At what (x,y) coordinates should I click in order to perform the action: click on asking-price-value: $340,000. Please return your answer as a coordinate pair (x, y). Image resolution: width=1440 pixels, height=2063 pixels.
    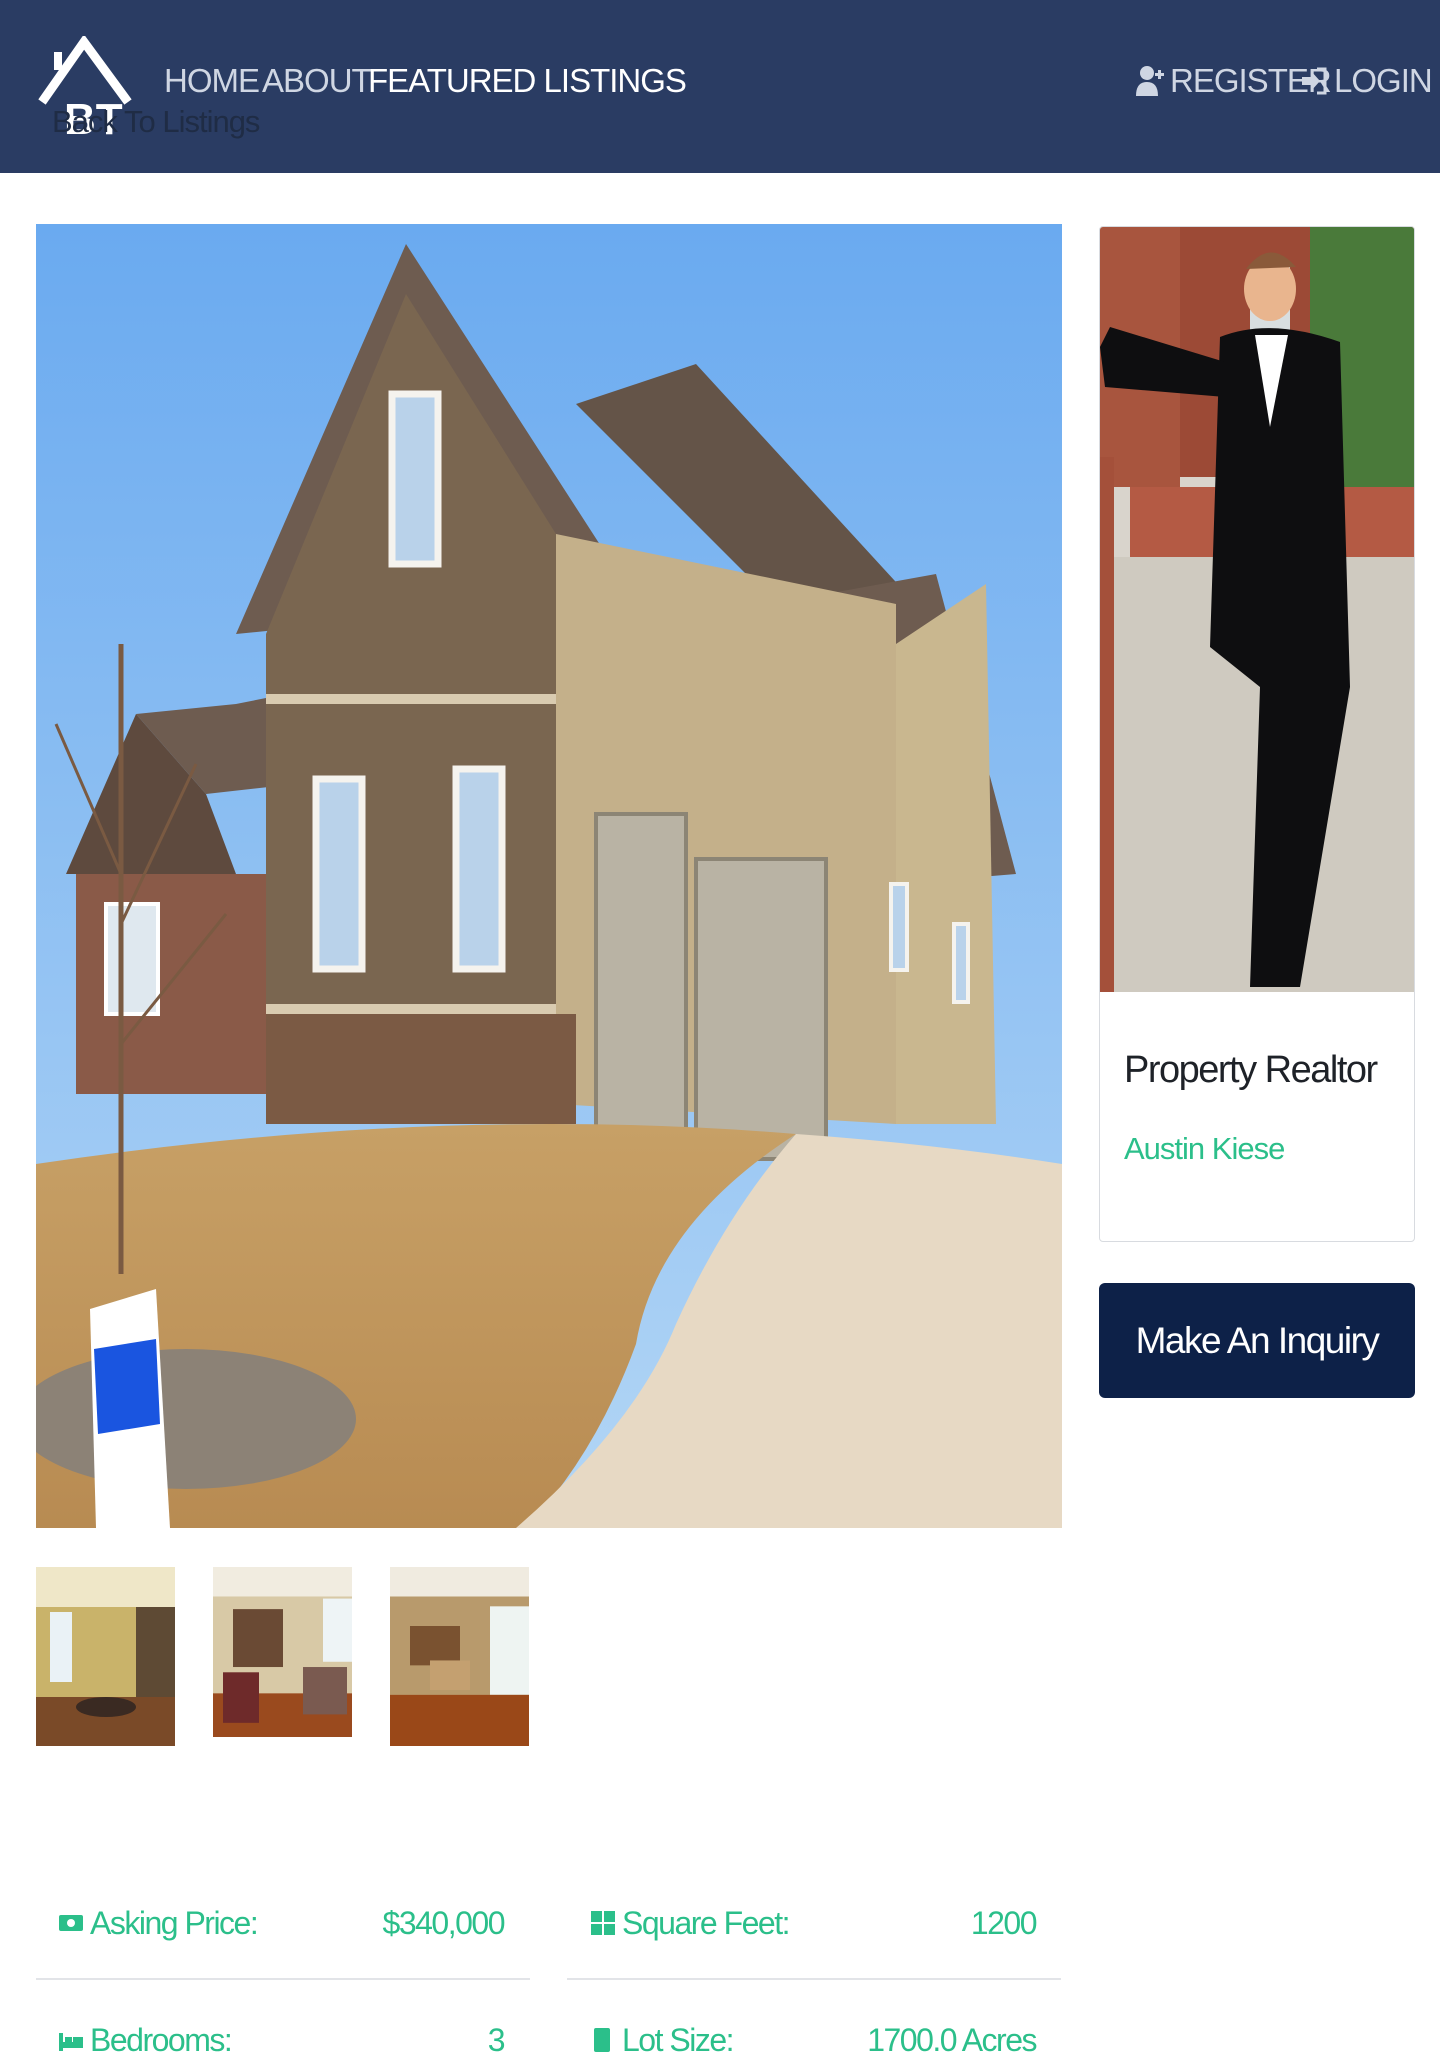
    Looking at the image, I should click on (444, 1922).